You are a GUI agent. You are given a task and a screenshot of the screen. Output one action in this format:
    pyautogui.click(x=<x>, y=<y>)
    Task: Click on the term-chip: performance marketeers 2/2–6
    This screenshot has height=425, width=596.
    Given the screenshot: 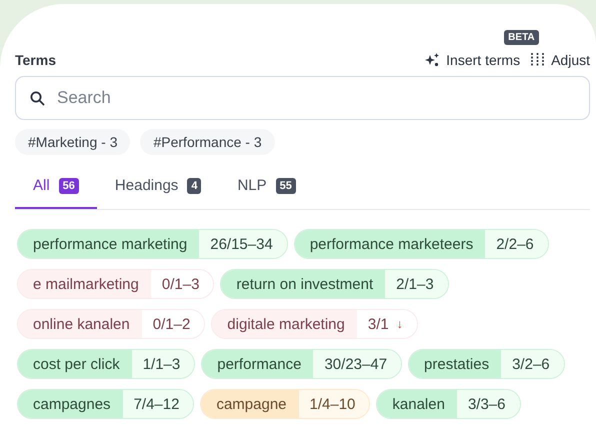 What is the action you would take?
    pyautogui.click(x=421, y=244)
    